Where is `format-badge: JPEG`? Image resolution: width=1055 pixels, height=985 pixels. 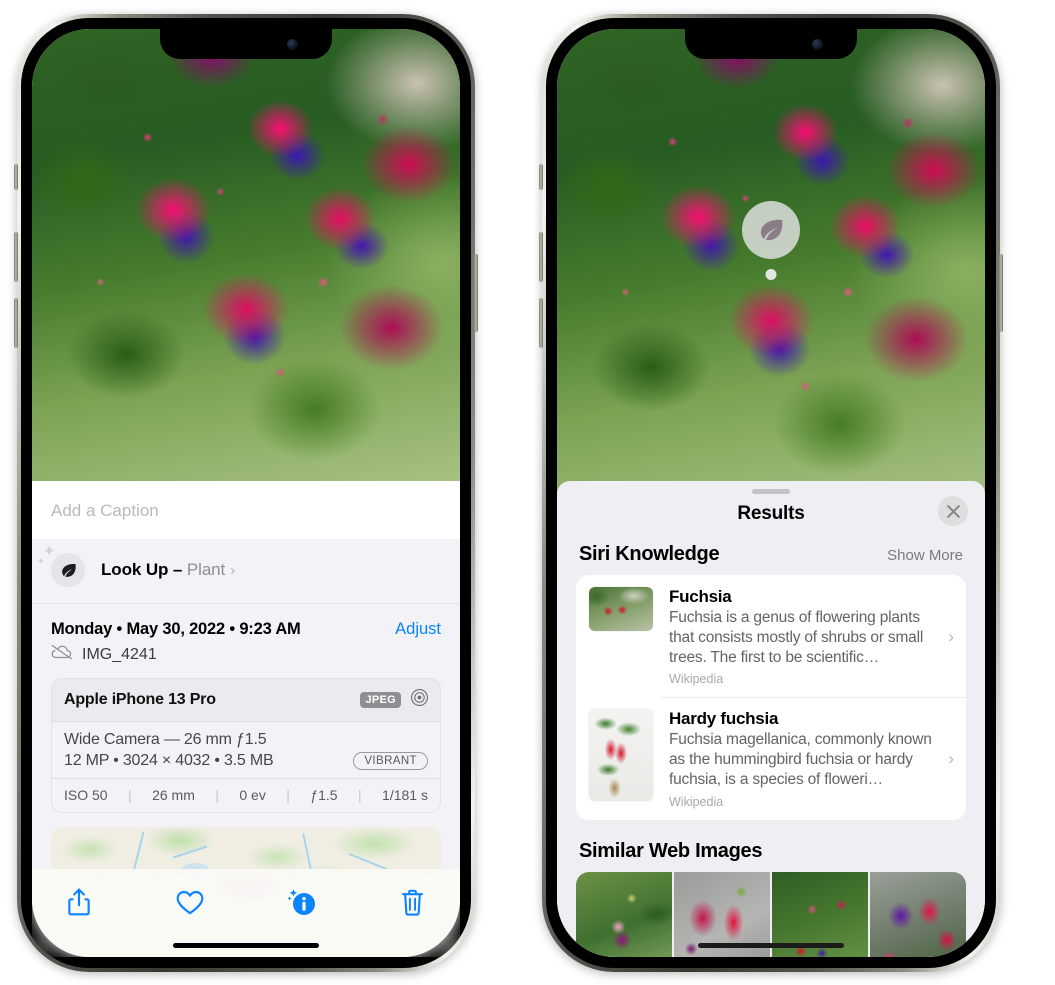
format-badge: JPEG is located at coordinates (380, 700).